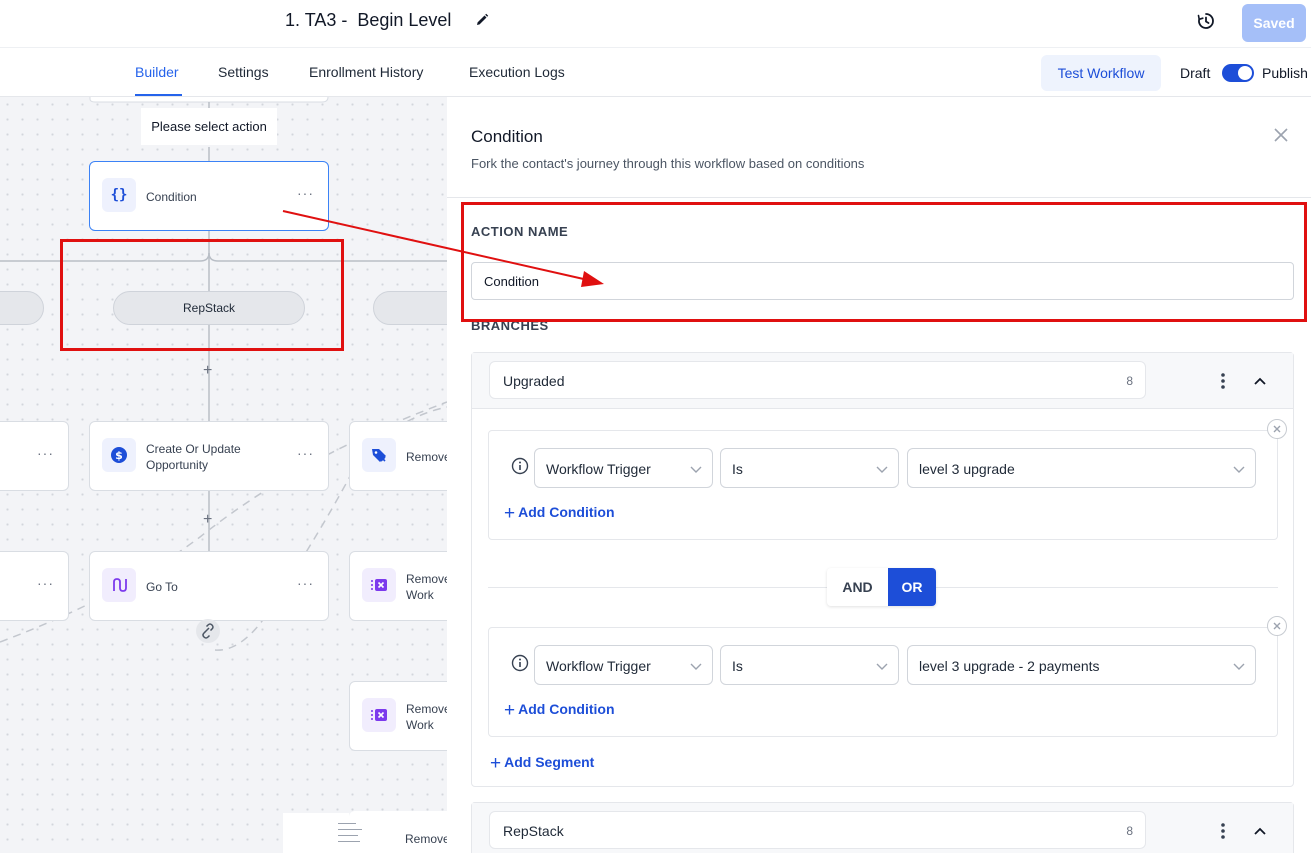  What do you see at coordinates (598, 469) in the screenshot?
I see `select-value: Workflow Trigger` at bounding box center [598, 469].